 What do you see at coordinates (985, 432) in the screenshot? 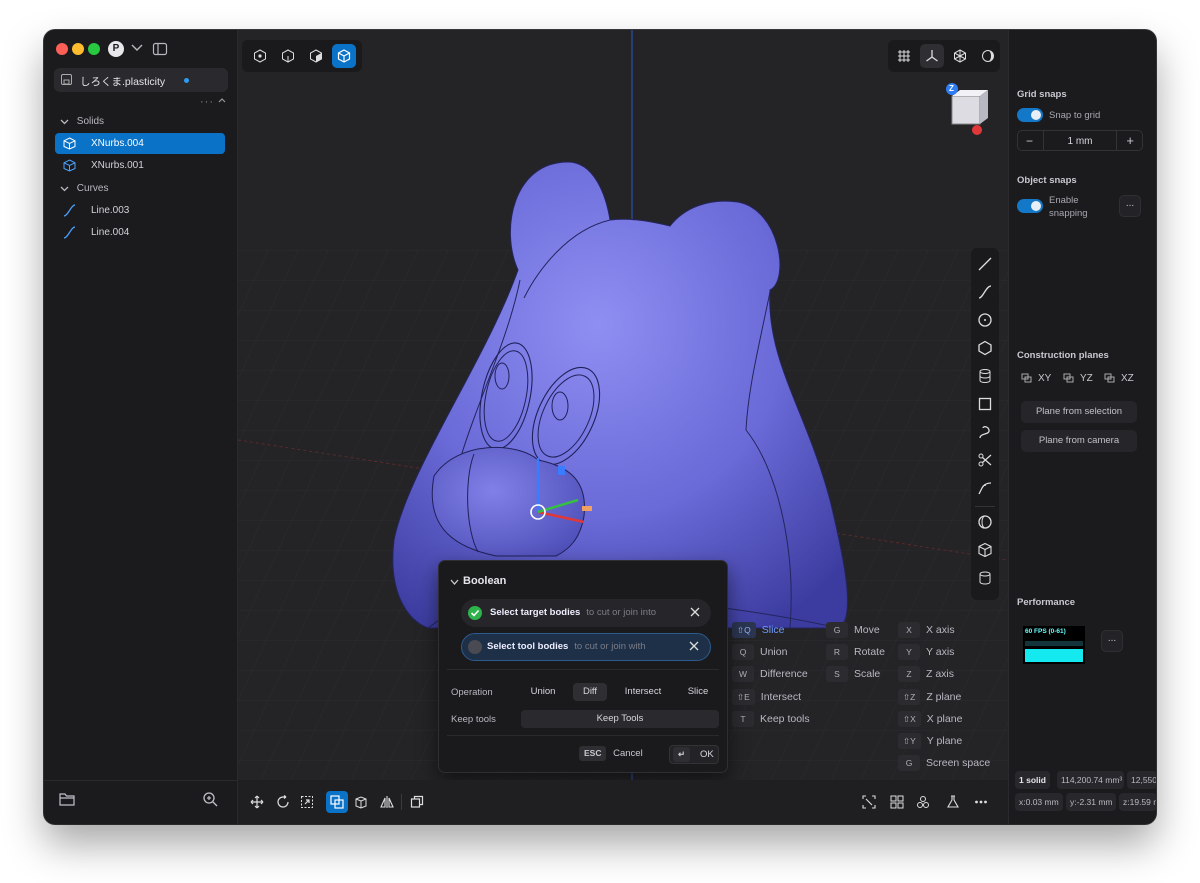
I see `spiral-icon` at bounding box center [985, 432].